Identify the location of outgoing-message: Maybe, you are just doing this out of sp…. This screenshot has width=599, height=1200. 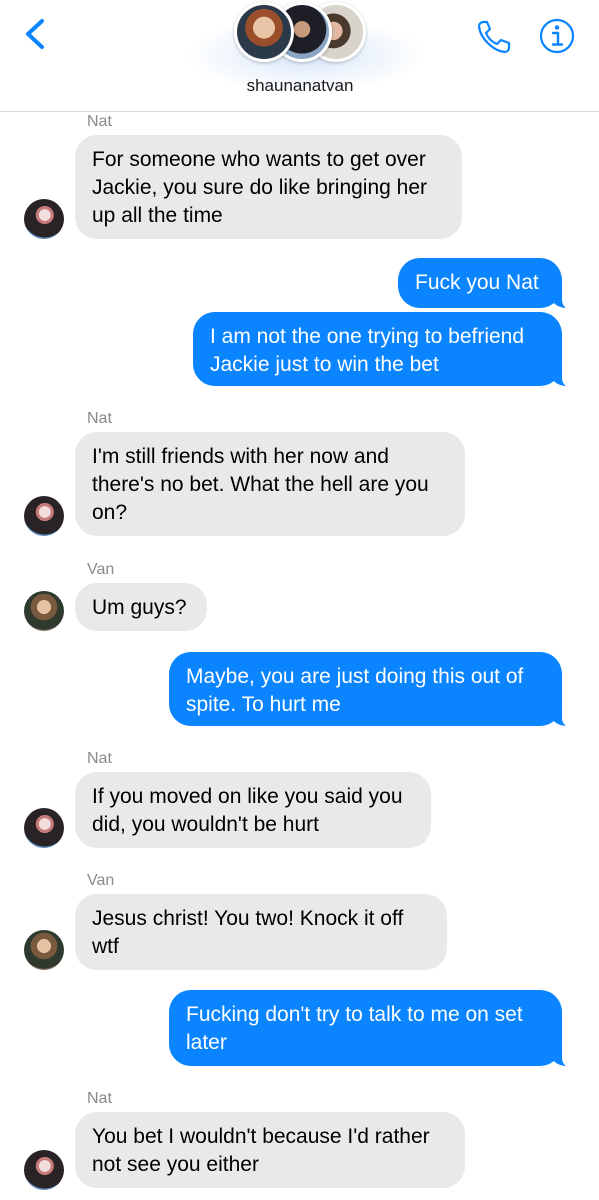
(372, 690).